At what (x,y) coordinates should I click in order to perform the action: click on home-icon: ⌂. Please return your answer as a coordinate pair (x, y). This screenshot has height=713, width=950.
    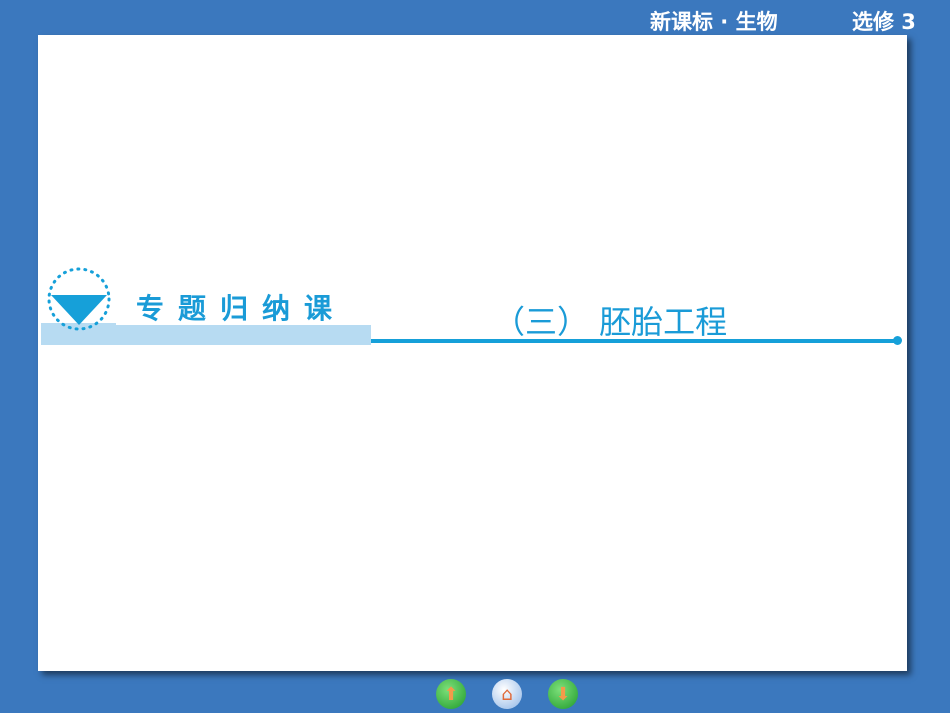
    Looking at the image, I should click on (507, 694).